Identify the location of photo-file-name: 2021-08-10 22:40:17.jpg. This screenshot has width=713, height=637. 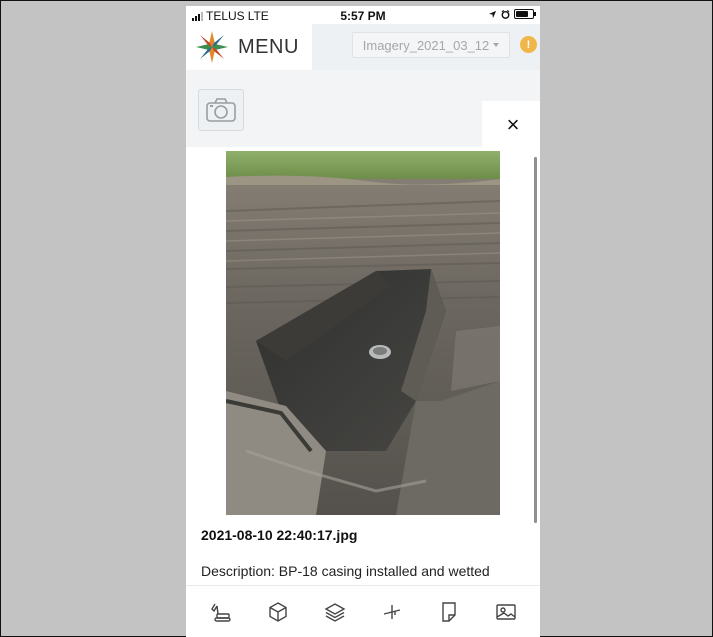
(279, 535).